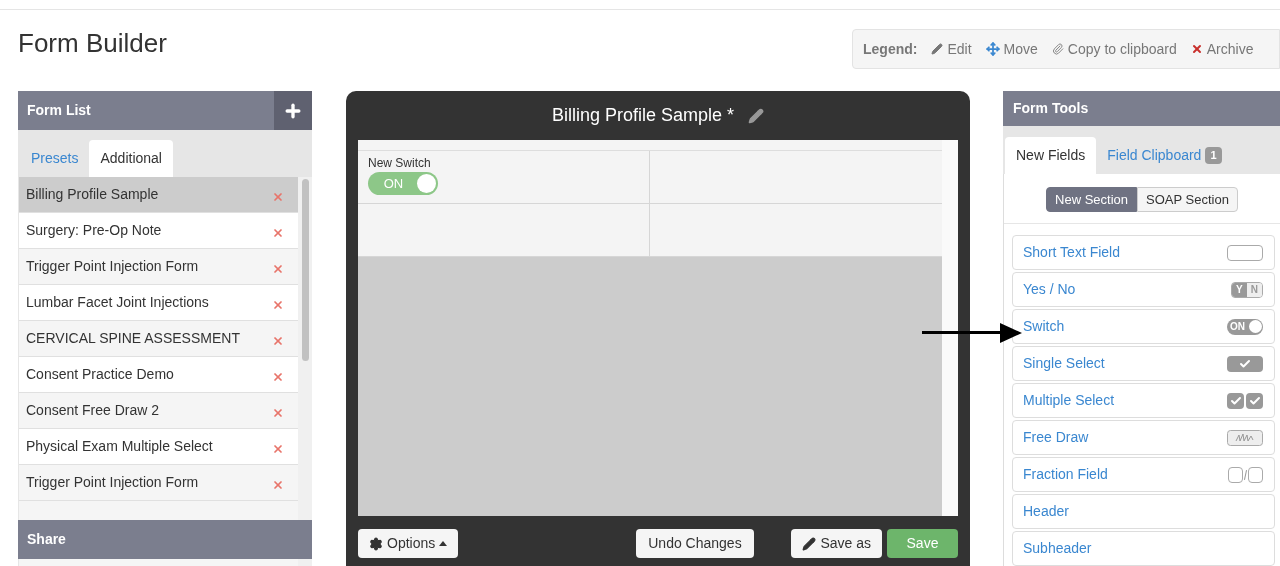 This screenshot has height=566, width=1280. What do you see at coordinates (1050, 289) in the screenshot?
I see `field-type-label: Yes / No` at bounding box center [1050, 289].